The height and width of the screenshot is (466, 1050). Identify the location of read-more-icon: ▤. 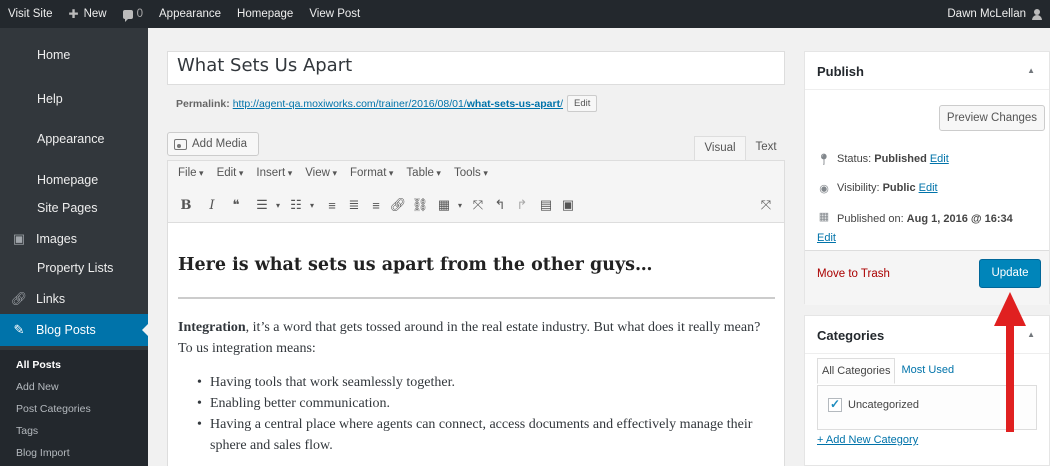
(546, 205).